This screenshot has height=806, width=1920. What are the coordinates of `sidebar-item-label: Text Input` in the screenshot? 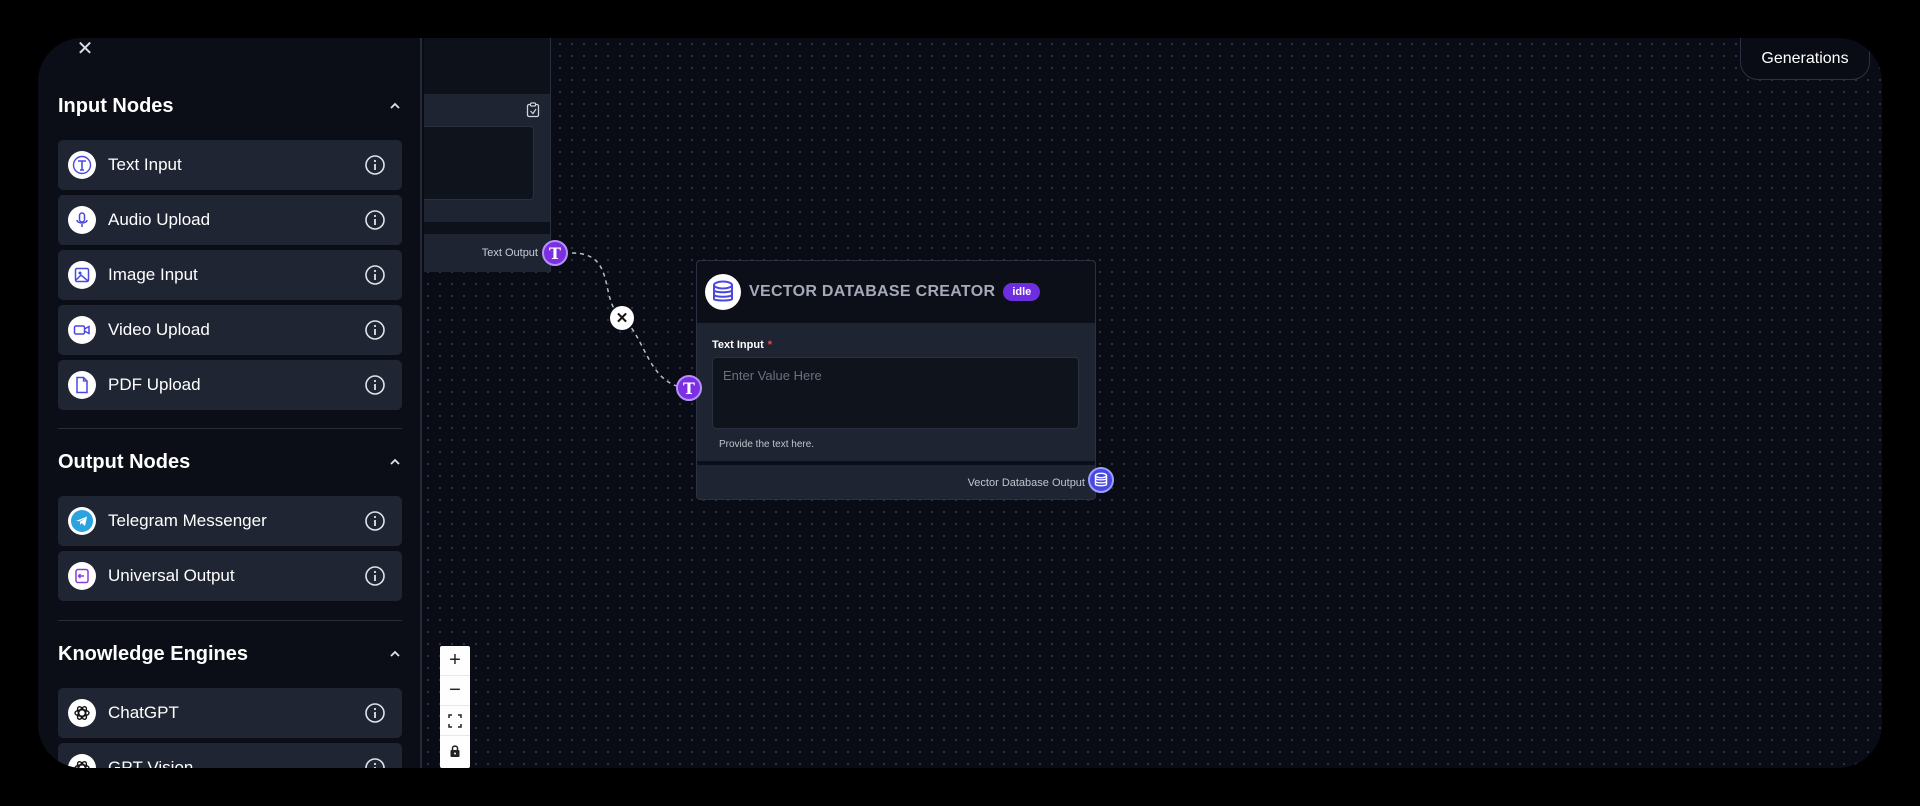 It's located at (145, 164).